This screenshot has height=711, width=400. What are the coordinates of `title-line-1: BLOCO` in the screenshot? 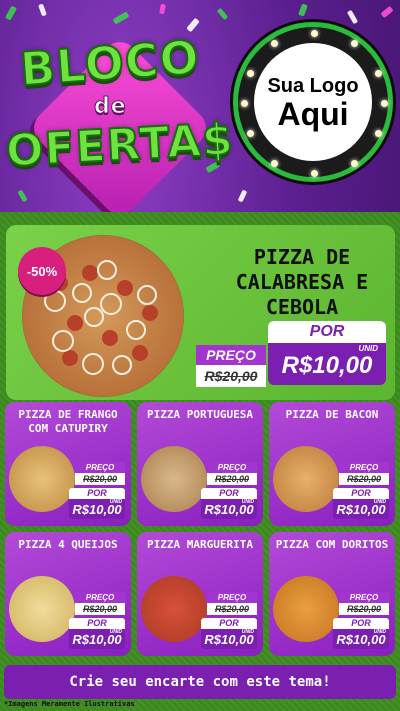 It's located at (109, 63).